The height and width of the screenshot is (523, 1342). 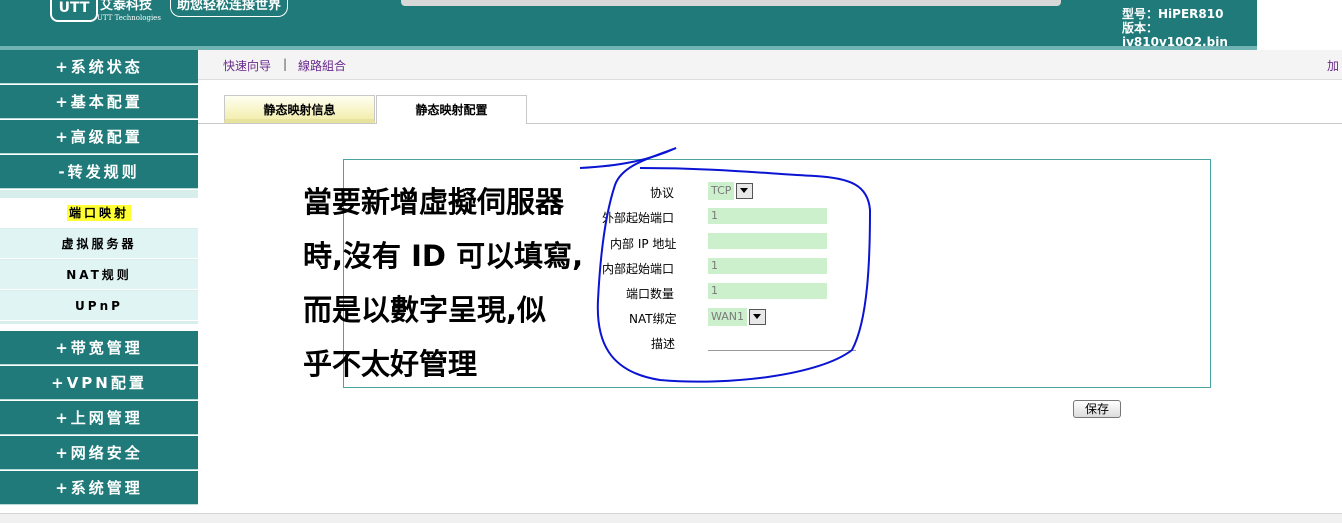 I want to click on brand-name: 艾泰科技, so click(x=126, y=6).